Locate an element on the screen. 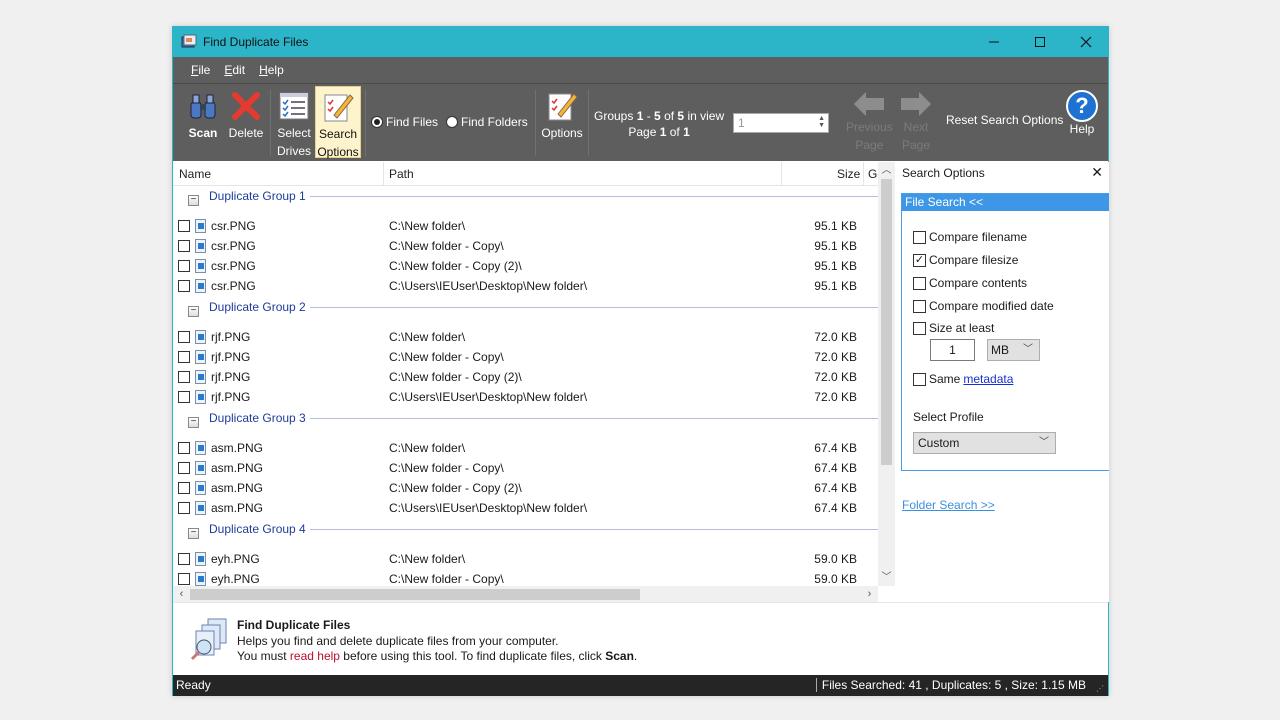  file-search-header: File Search << is located at coordinates (1005, 202).